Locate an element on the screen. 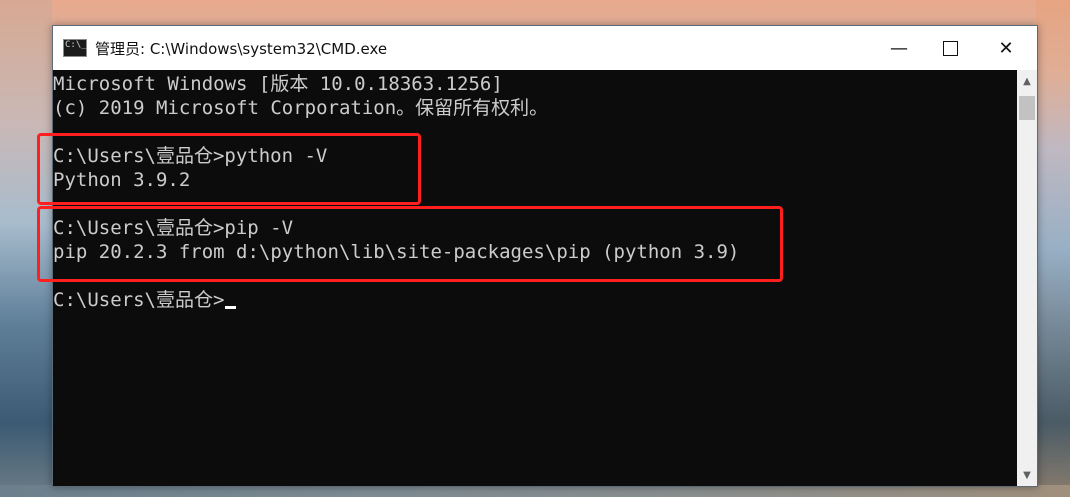 Image resolution: width=1070 pixels, height=497 pixels. maximize-button is located at coordinates (950, 48).